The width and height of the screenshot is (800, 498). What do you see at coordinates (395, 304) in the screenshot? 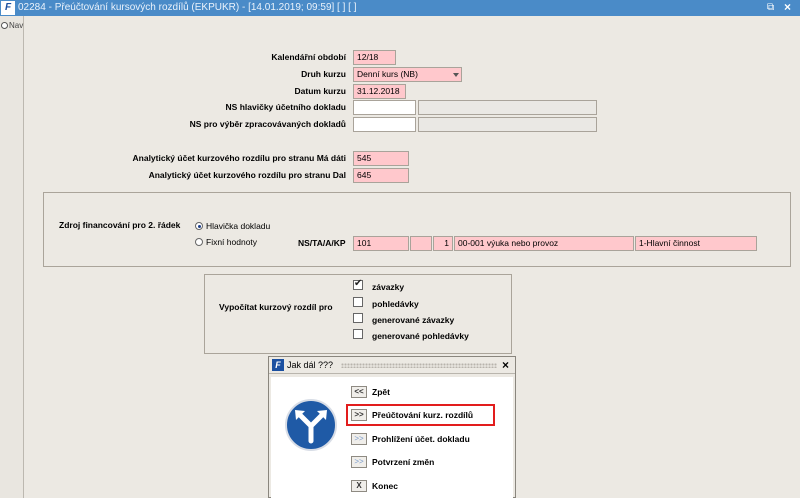
I see `calc-receivables-label: pohledávky` at bounding box center [395, 304].